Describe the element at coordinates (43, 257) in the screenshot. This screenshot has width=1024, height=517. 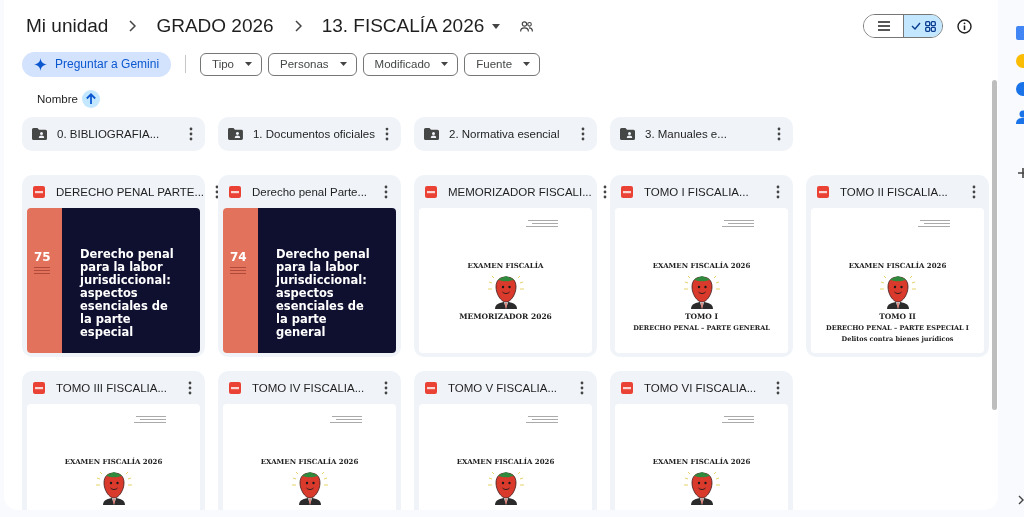
I see `volume-number: 75` at that location.